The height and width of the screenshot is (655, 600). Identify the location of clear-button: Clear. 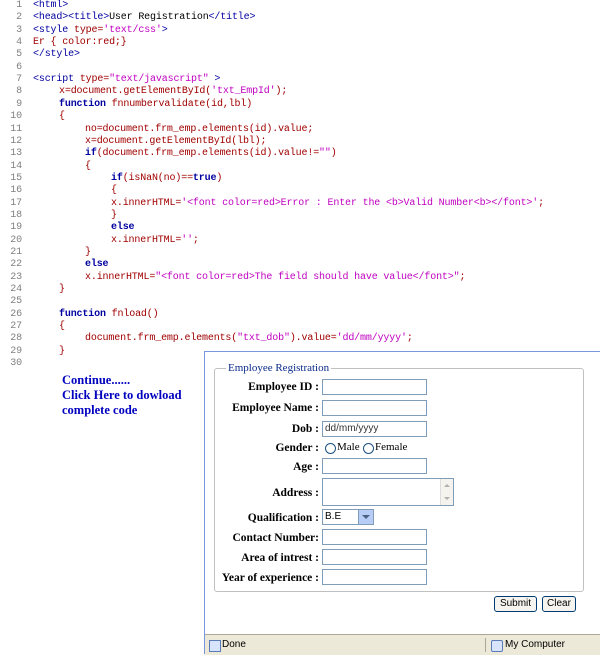
(559, 604).